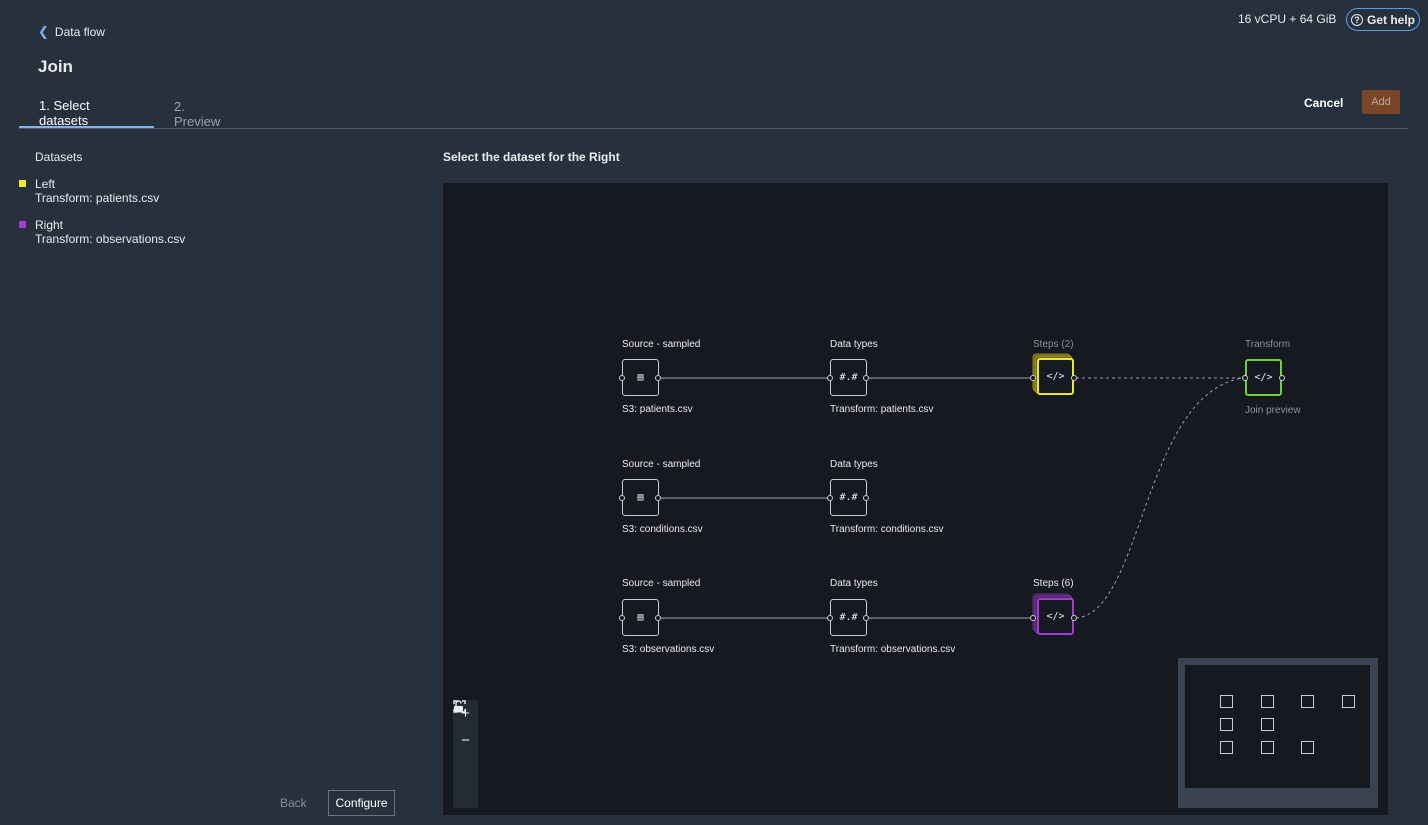  Describe the element at coordinates (661, 464) in the screenshot. I see `source2-title: Source - sampled` at that location.